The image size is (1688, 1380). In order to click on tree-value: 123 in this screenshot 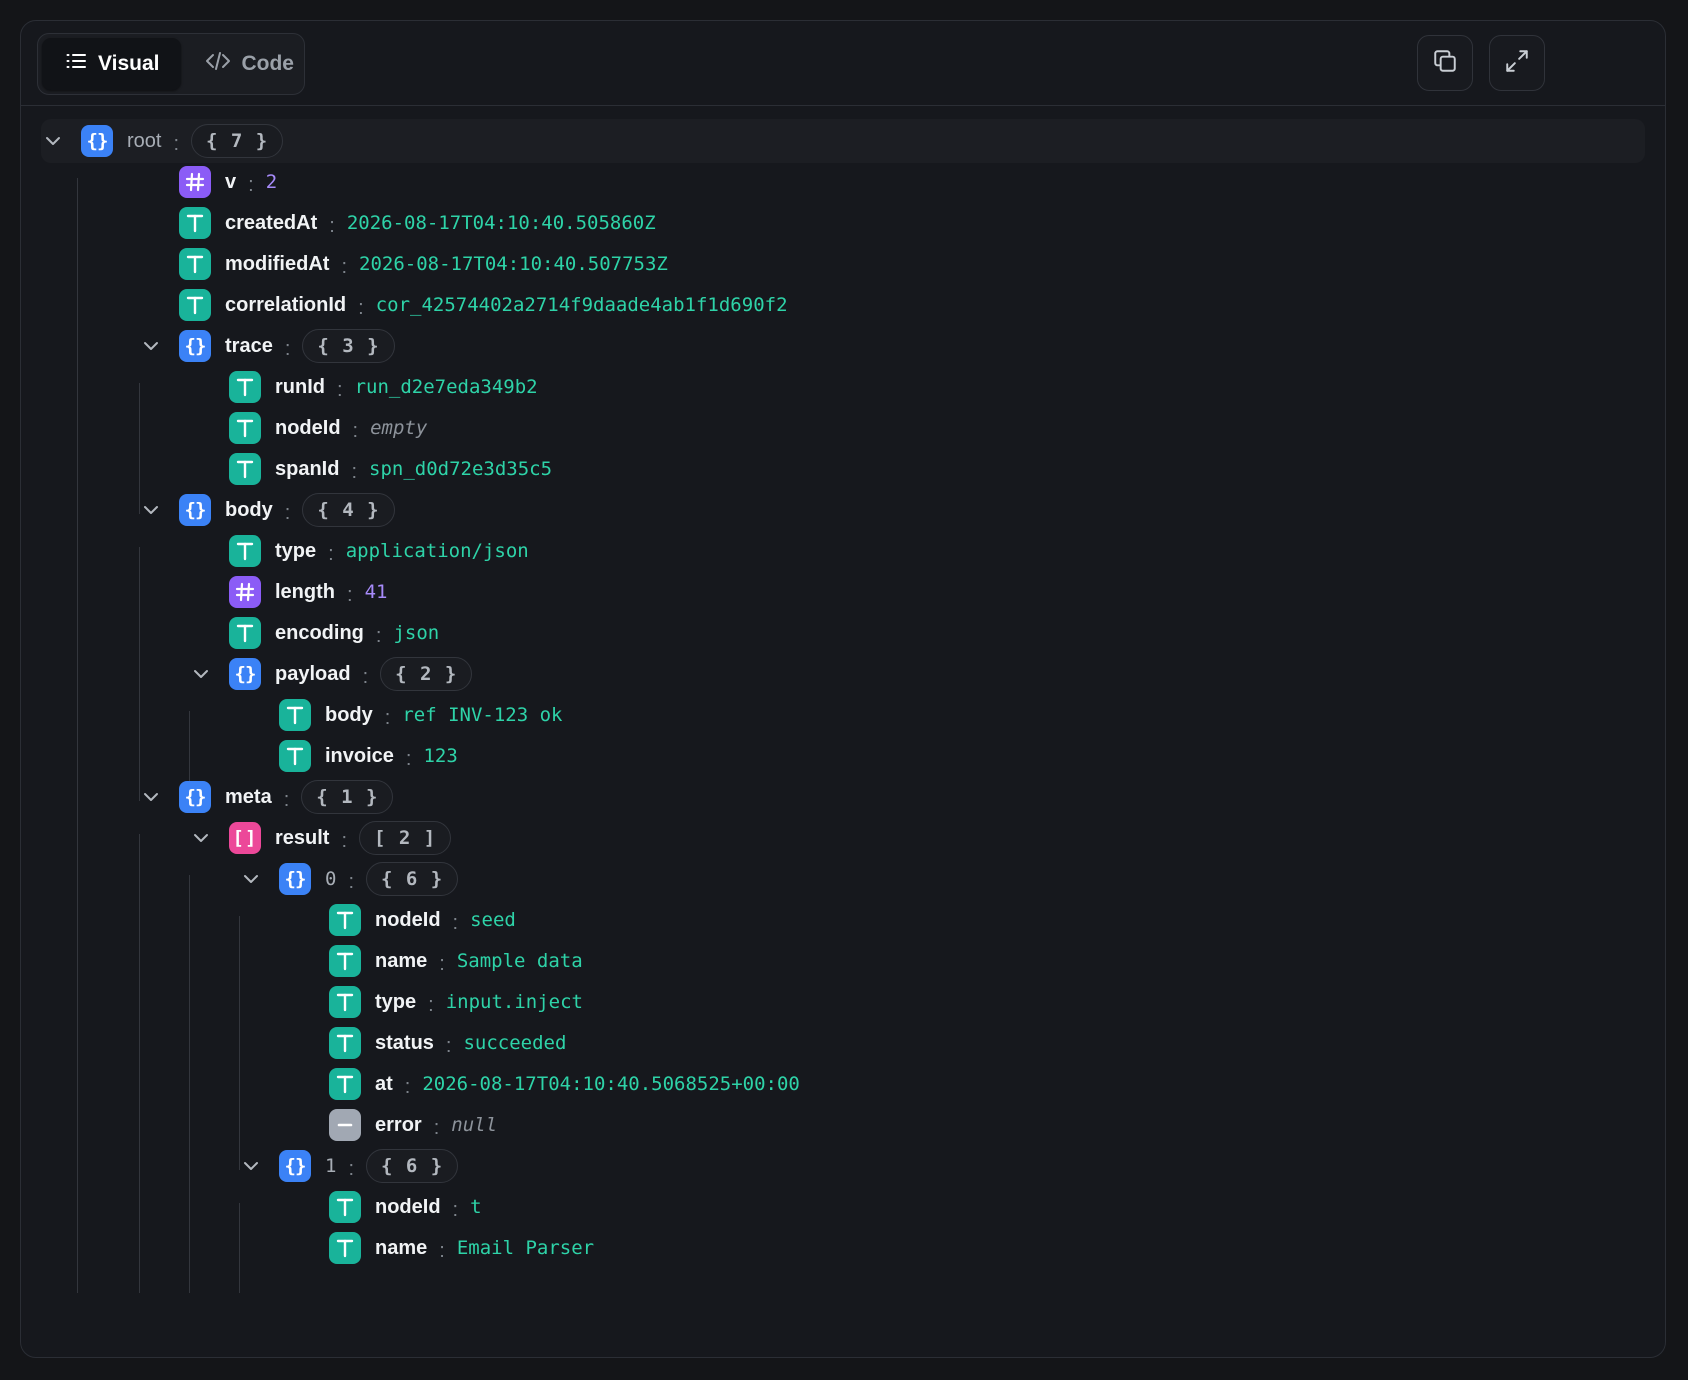, I will do `click(440, 756)`.